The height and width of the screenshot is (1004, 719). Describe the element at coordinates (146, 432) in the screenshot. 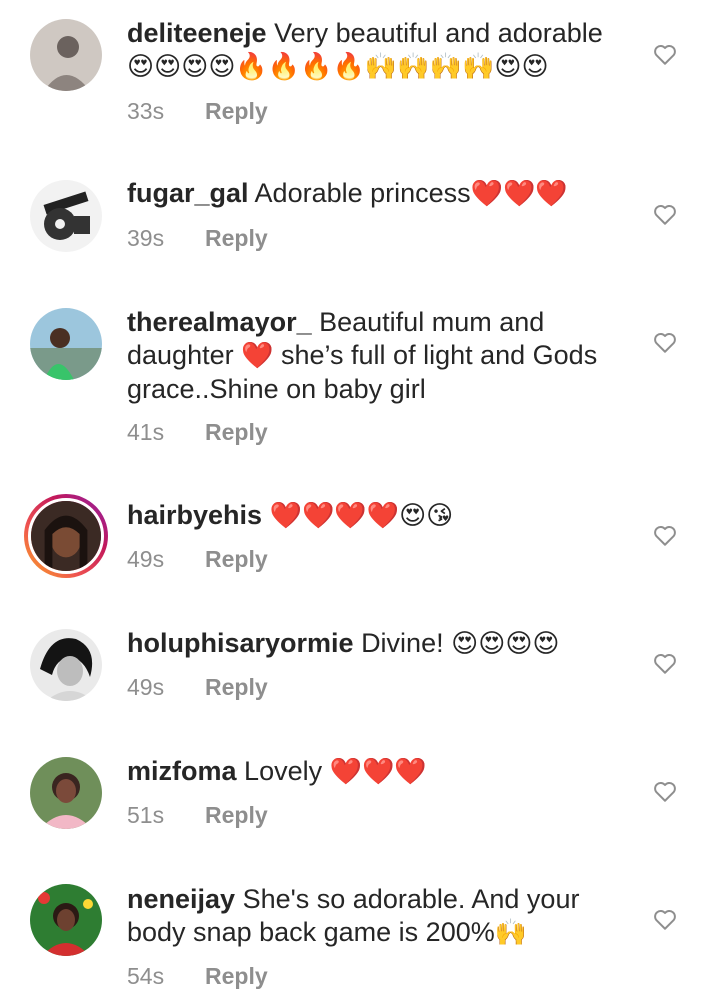

I see `comment-timestamp: 41s` at that location.